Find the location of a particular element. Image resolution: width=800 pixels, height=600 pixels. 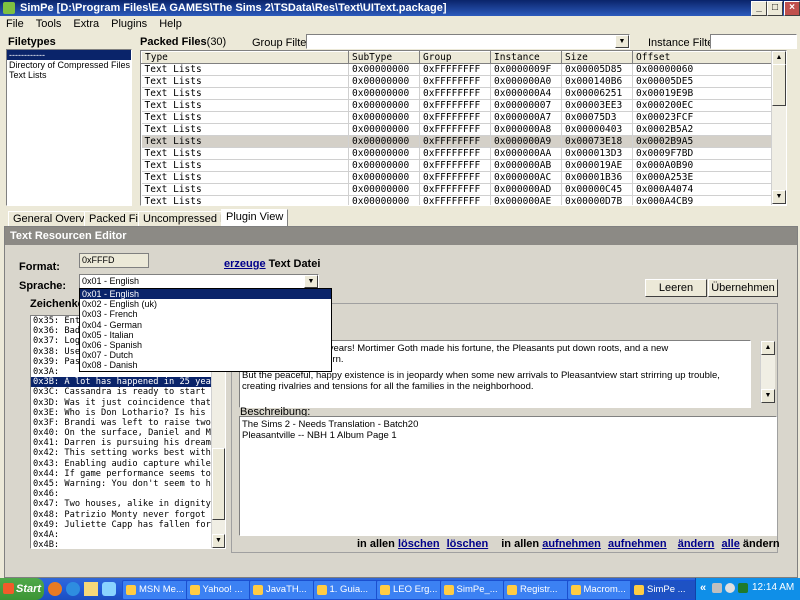

col-type: Type is located at coordinates (245, 57).